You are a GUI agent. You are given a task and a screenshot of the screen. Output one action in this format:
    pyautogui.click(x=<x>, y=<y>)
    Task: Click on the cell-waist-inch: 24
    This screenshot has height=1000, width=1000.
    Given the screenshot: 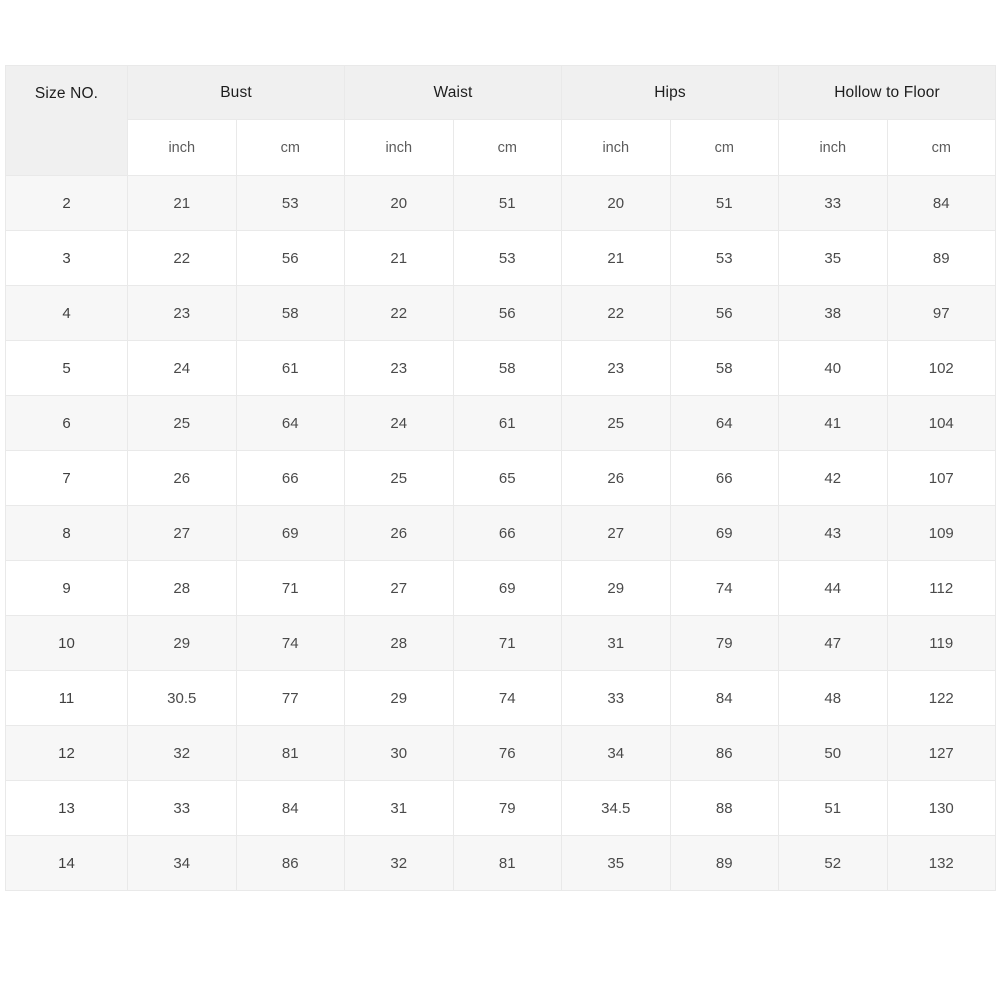 What is the action you would take?
    pyautogui.click(x=399, y=423)
    